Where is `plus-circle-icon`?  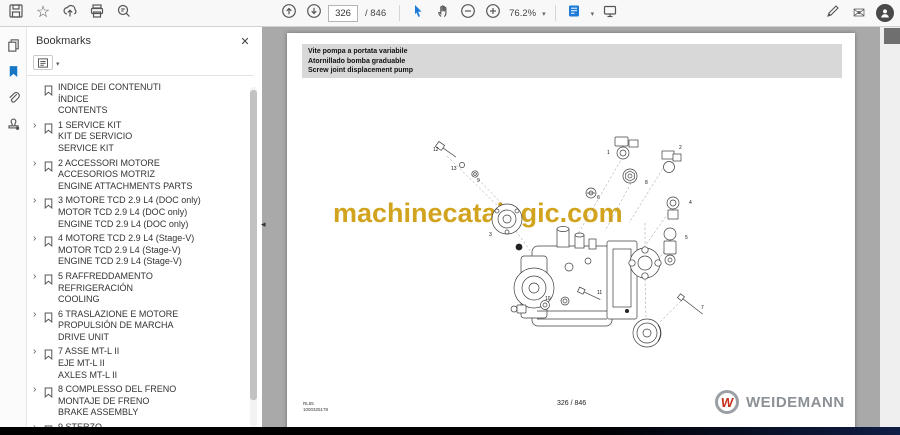
plus-circle-icon is located at coordinates (493, 13).